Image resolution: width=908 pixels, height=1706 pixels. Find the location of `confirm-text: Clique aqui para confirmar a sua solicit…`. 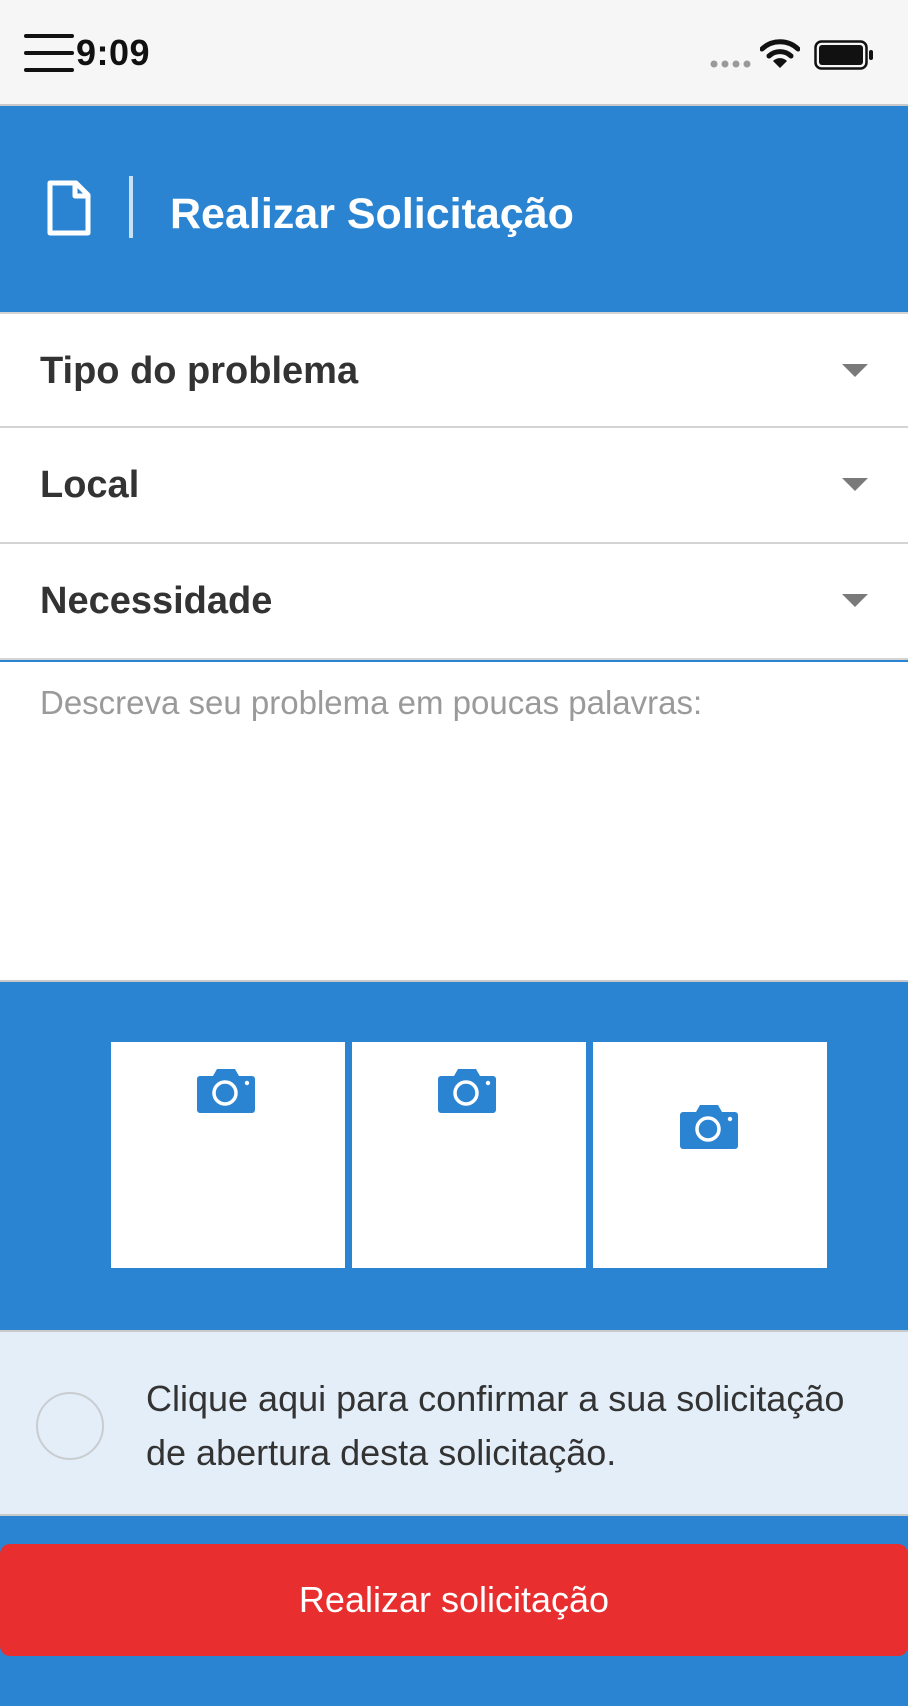

confirm-text: Clique aqui para confirmar a sua solicit… is located at coordinates (495, 1425).